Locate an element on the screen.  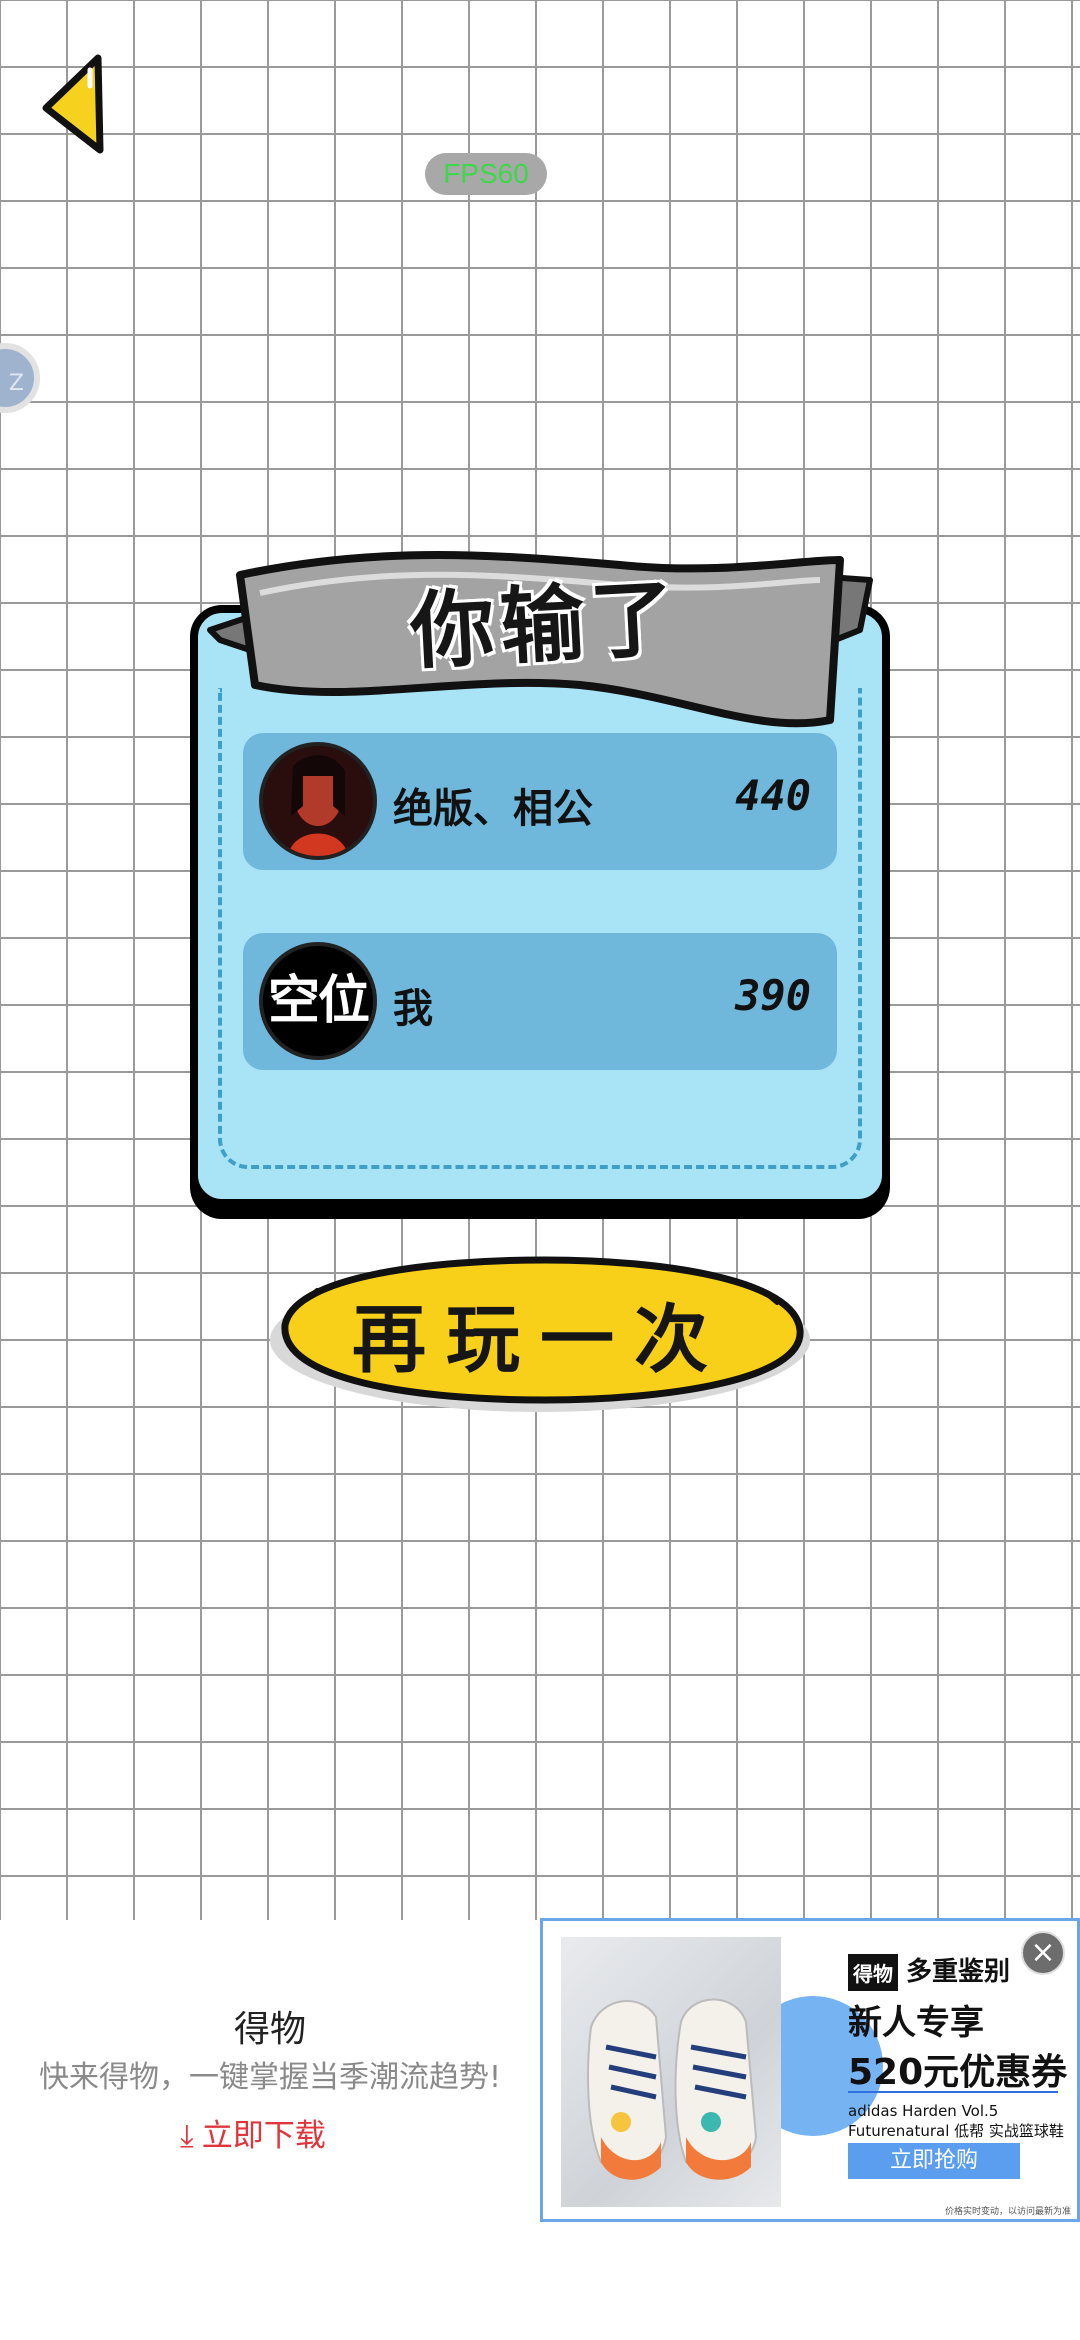
player-row: 绝版、相公 440 is located at coordinates (540, 801).